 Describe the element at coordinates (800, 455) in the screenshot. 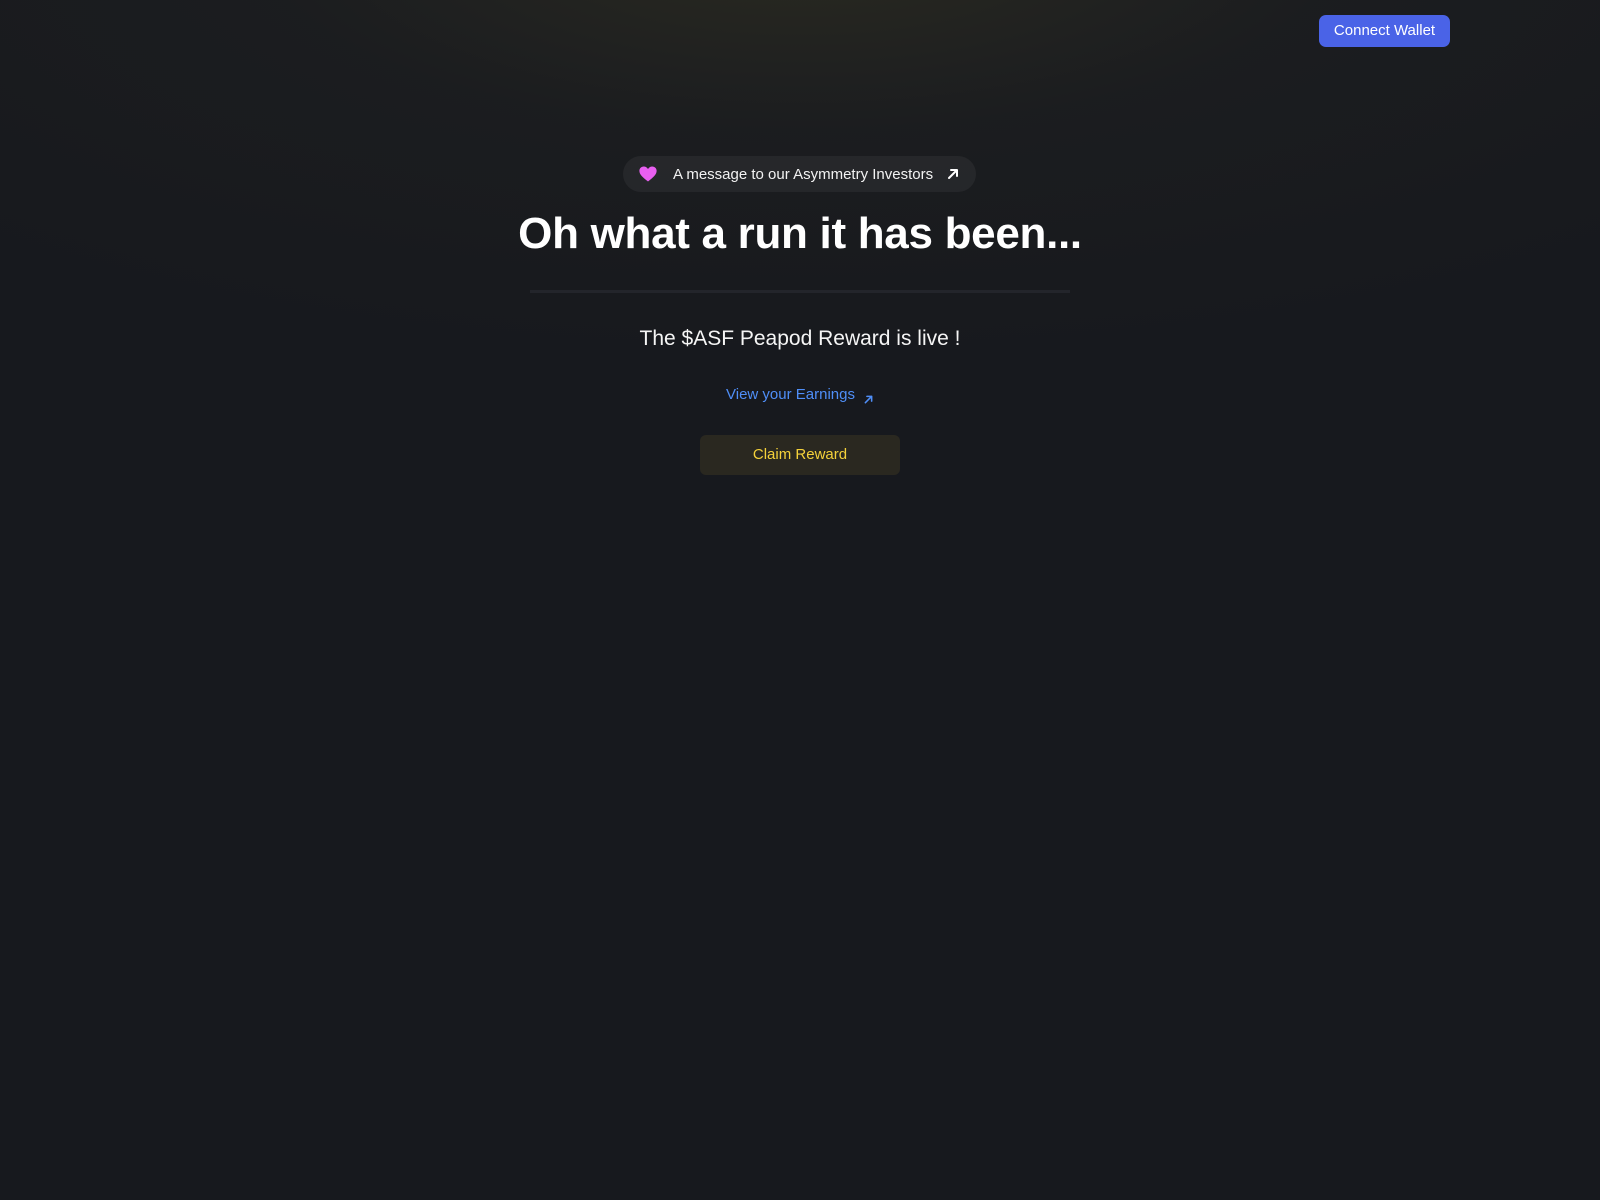

I see `claim-reward-button: Claim Reward` at that location.